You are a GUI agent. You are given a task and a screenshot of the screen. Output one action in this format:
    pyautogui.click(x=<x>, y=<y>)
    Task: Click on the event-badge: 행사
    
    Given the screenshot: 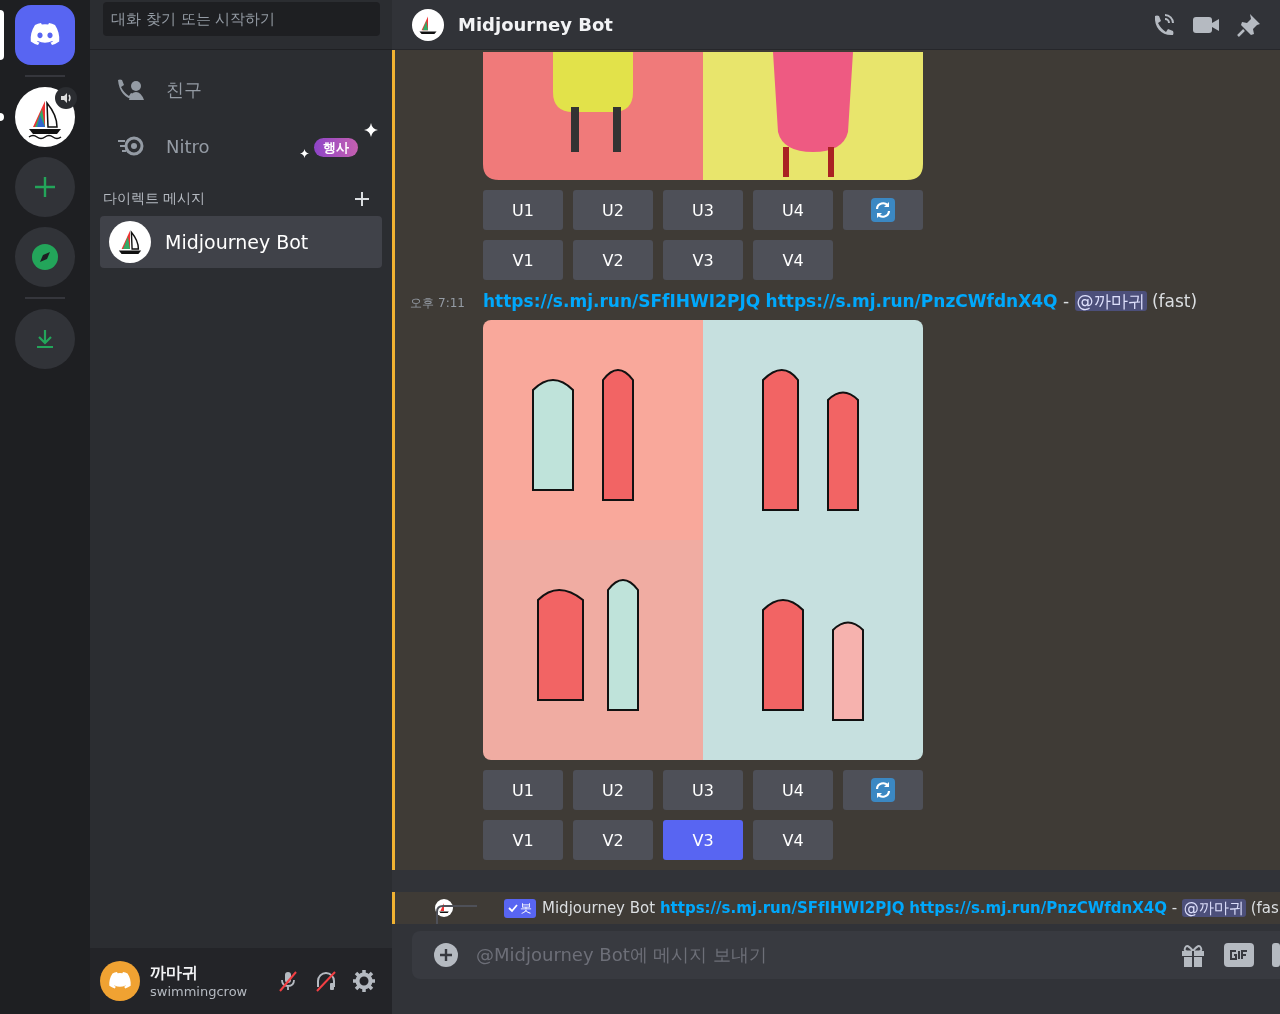 What is the action you would take?
    pyautogui.click(x=336, y=147)
    